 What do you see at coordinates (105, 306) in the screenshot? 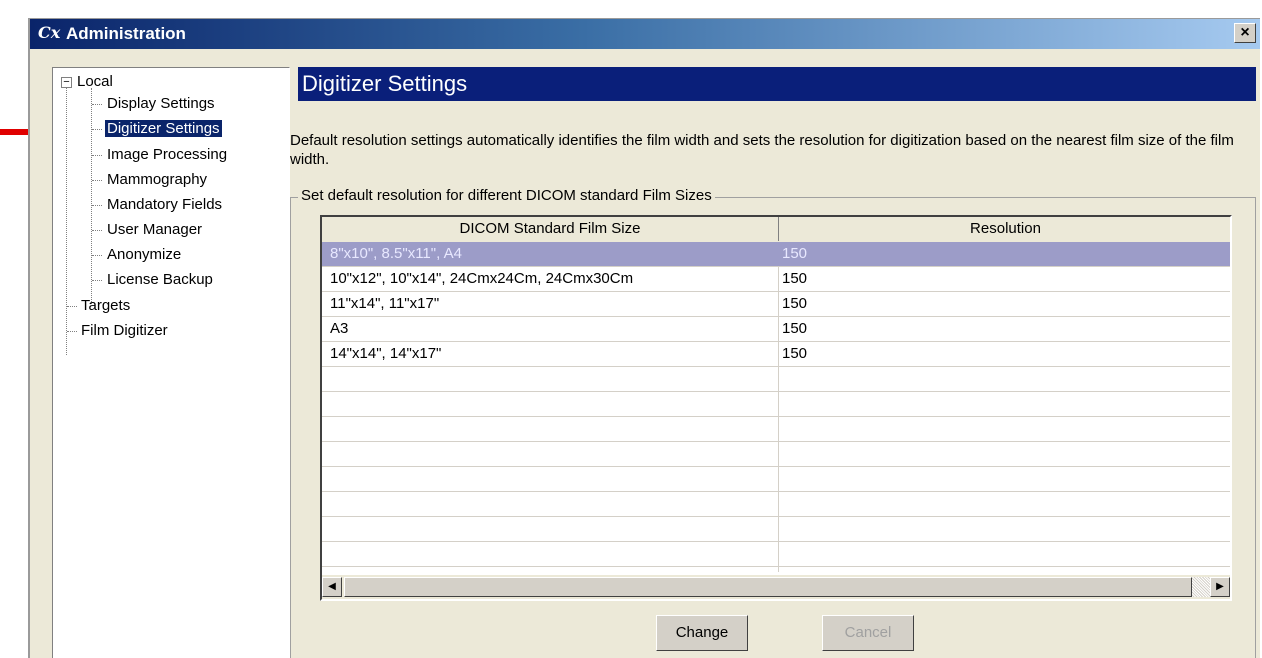
I see `tree-node-targets: Targets` at bounding box center [105, 306].